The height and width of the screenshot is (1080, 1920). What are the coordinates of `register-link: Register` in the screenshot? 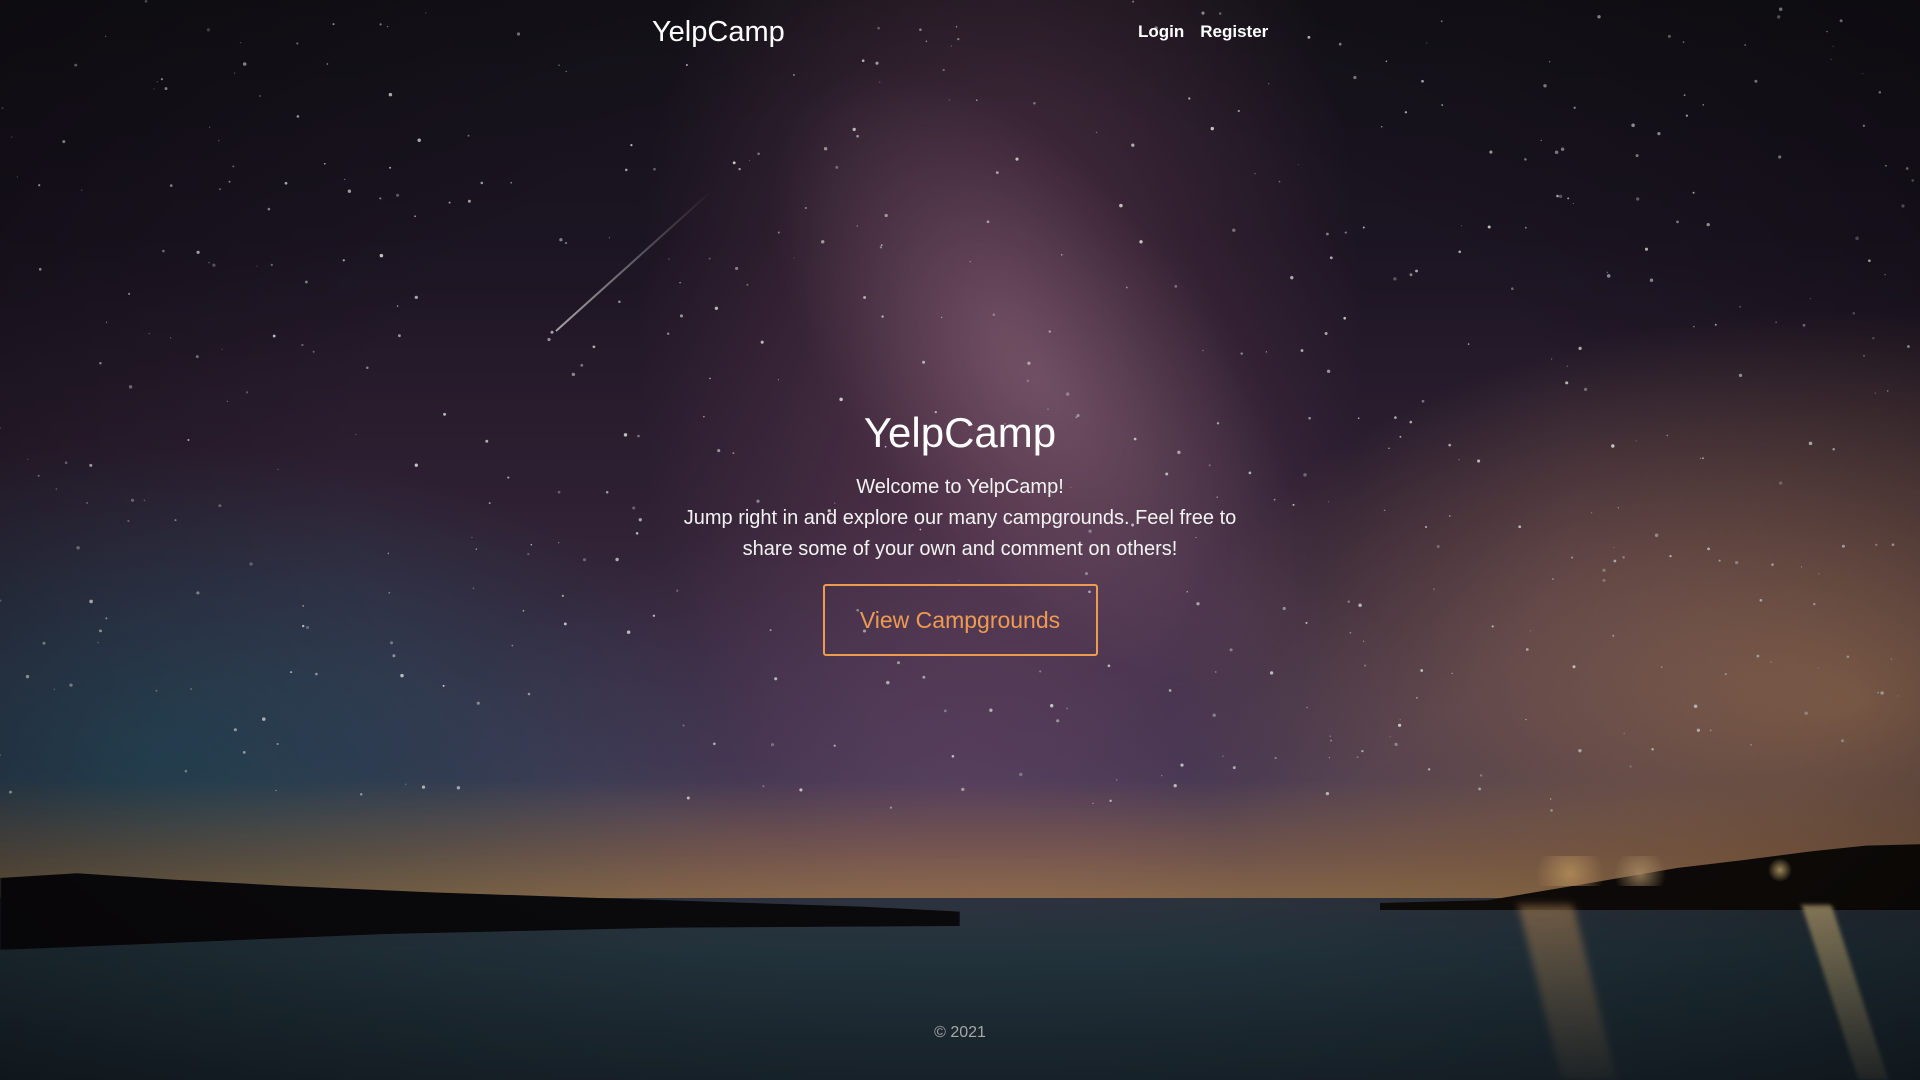 It's located at (1234, 32).